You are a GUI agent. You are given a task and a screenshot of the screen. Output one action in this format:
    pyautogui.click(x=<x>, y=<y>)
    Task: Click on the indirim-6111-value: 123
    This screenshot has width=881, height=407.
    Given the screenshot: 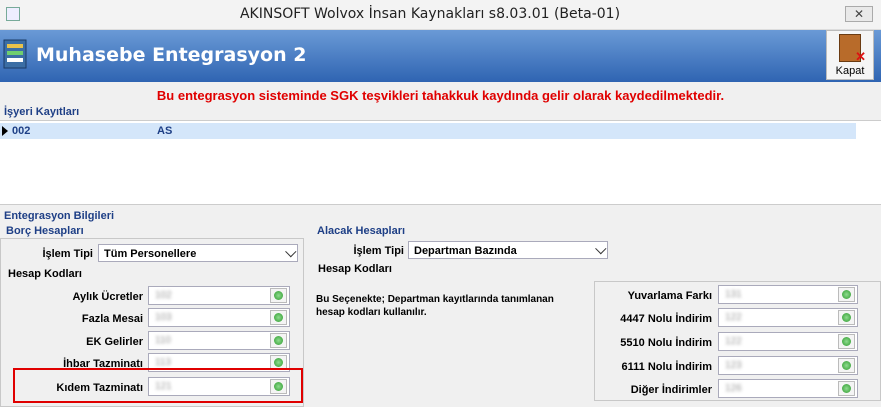 What is the action you would take?
    pyautogui.click(x=733, y=365)
    